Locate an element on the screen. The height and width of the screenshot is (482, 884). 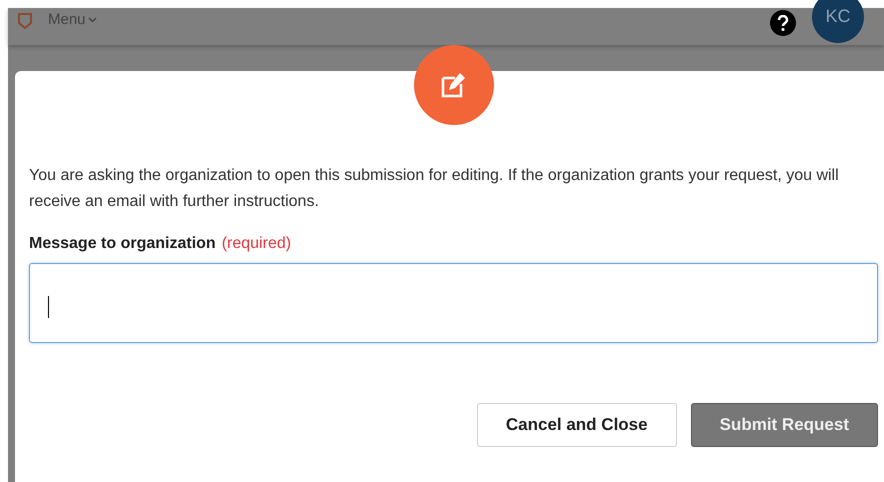
dialog-description: You are asking the organization to open this submission for editing. If the organization grants your request, you will receive an email with further instructions. is located at coordinates (434, 189).